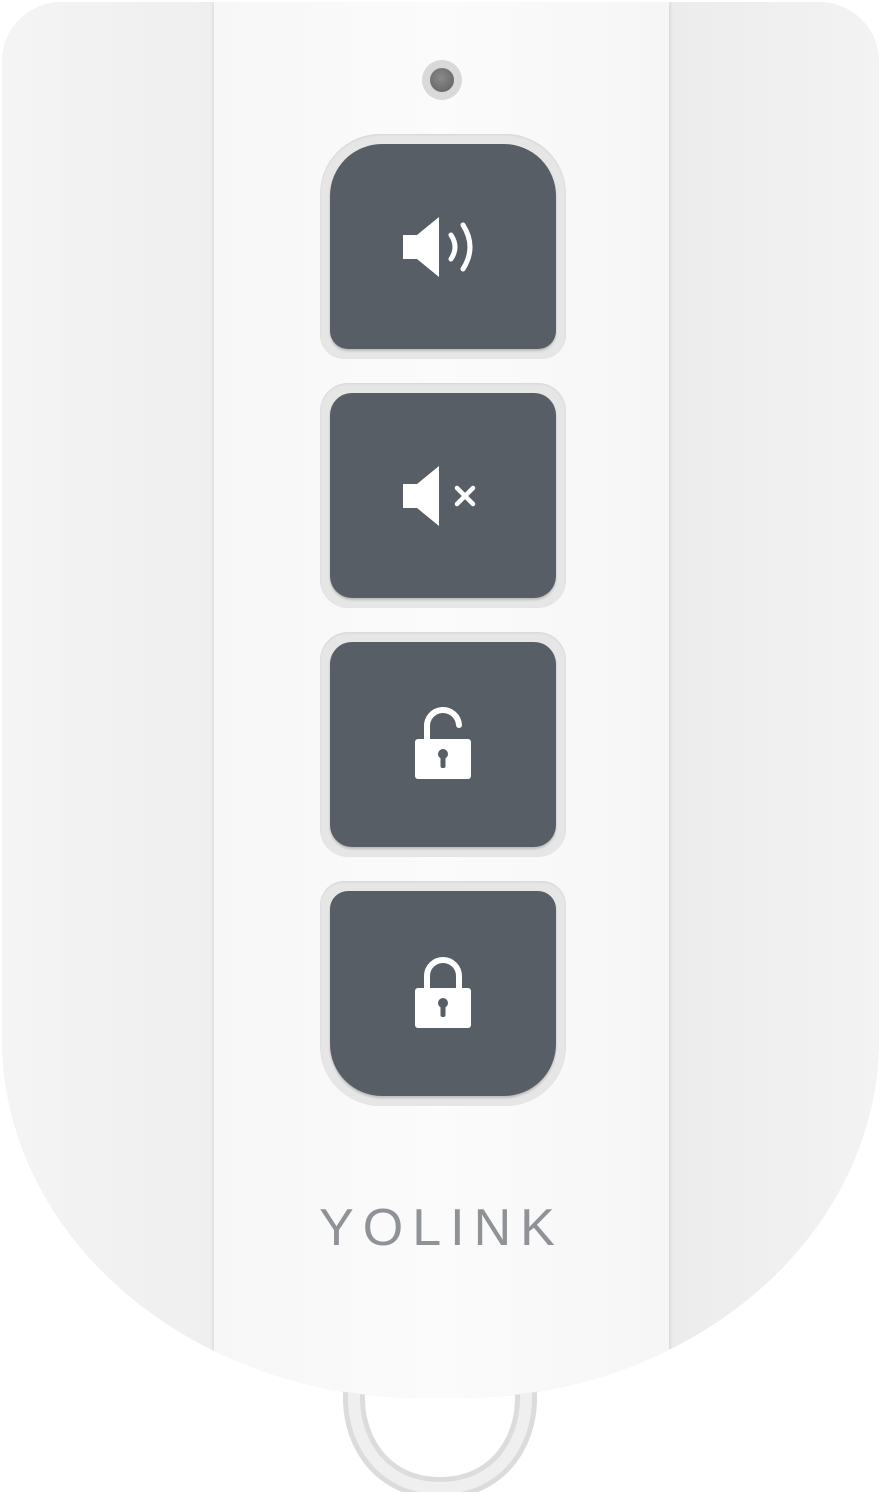 The width and height of the screenshot is (883, 1500). I want to click on button-well-siren, so click(443, 246).